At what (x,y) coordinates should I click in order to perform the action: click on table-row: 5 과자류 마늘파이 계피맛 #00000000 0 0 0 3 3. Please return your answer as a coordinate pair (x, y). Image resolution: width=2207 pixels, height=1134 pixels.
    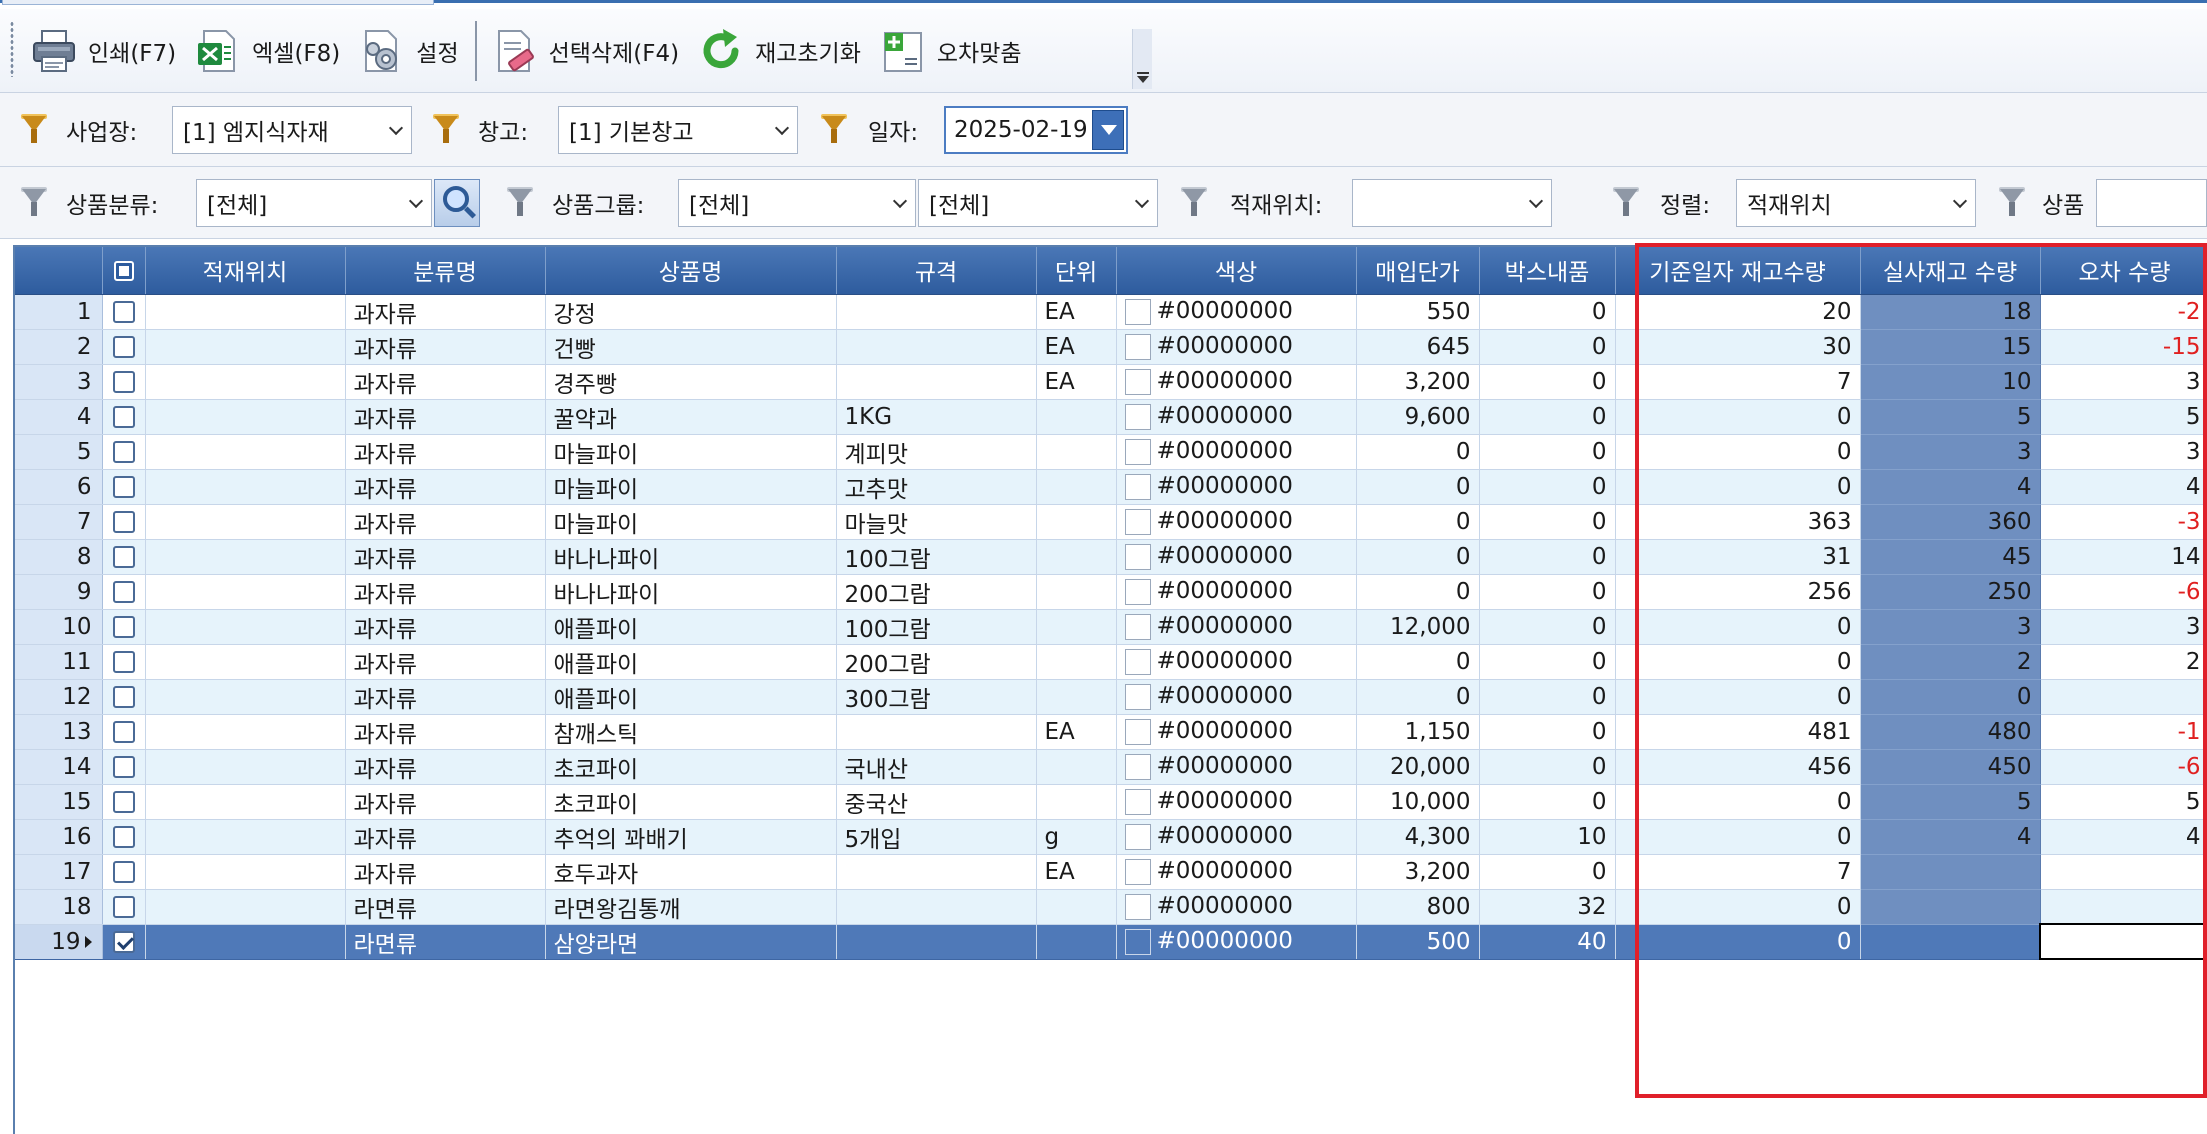
    Looking at the image, I should click on (1111, 452).